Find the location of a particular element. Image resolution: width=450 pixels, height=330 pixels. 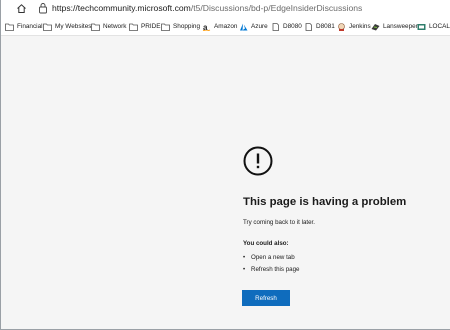

favorite-lansweeper: Lansweeper is located at coordinates (394, 26).